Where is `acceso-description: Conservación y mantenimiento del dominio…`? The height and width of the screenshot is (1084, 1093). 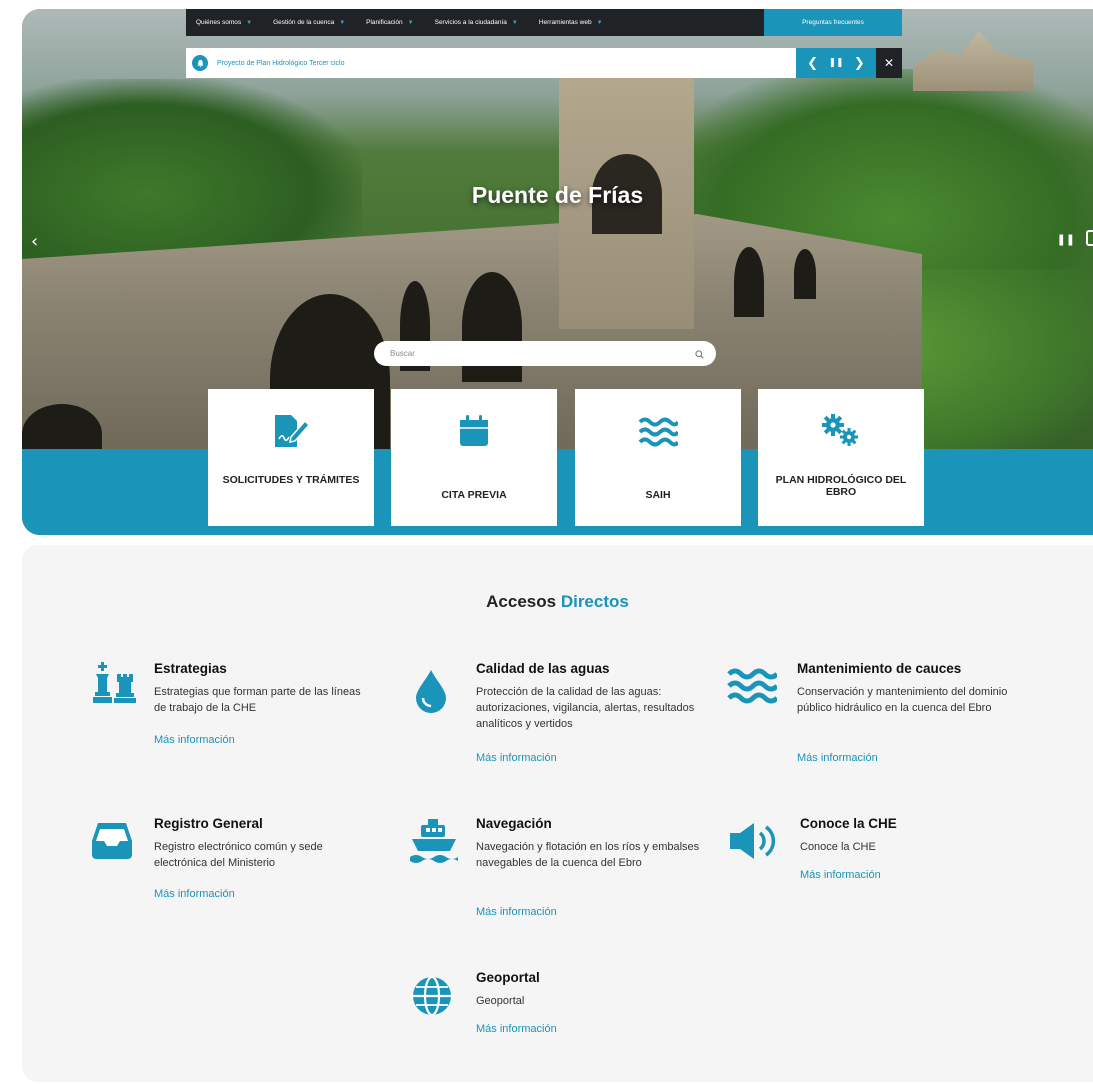
acceso-description: Conservación y mantenimiento del dominio… is located at coordinates (902, 700).